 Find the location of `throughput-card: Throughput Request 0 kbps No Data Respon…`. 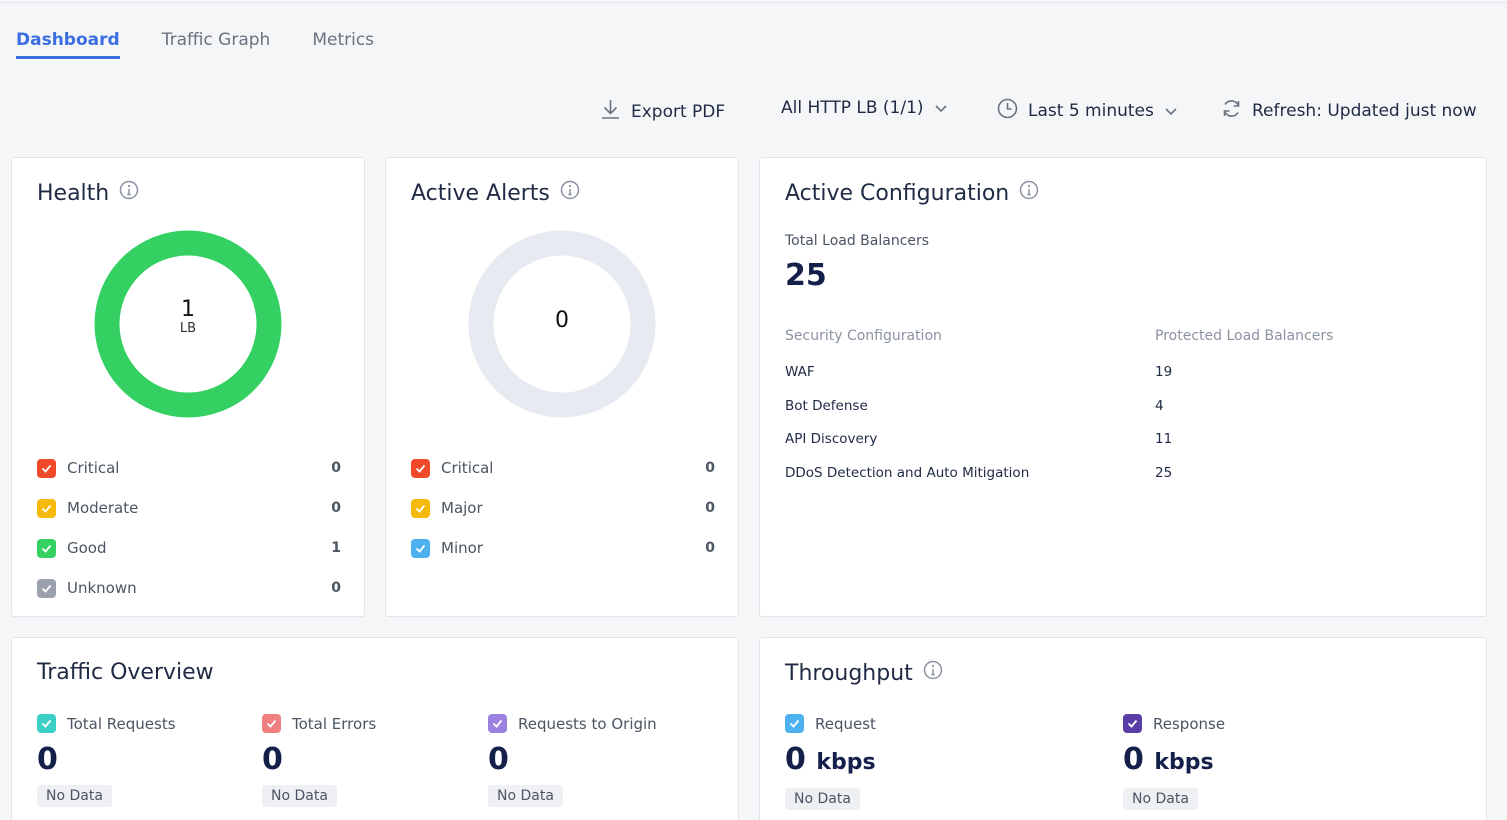

throughput-card: Throughput Request 0 kbps No Data Respon… is located at coordinates (1123, 728).